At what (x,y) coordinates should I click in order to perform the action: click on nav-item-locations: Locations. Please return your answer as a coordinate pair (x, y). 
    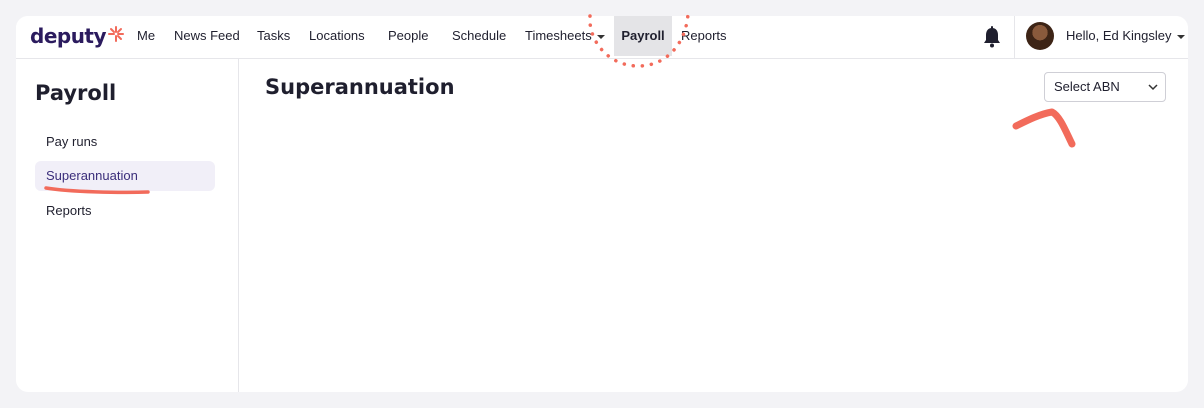
    Looking at the image, I should click on (337, 36).